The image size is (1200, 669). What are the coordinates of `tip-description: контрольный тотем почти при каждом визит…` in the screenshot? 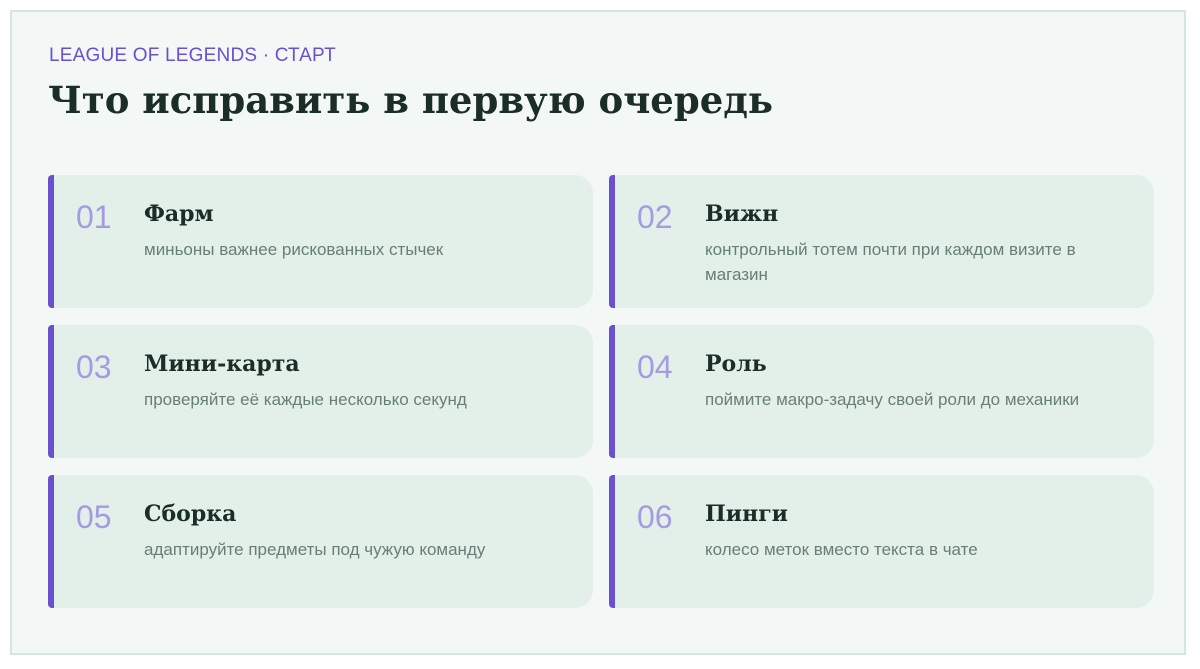 It's located at (890, 262).